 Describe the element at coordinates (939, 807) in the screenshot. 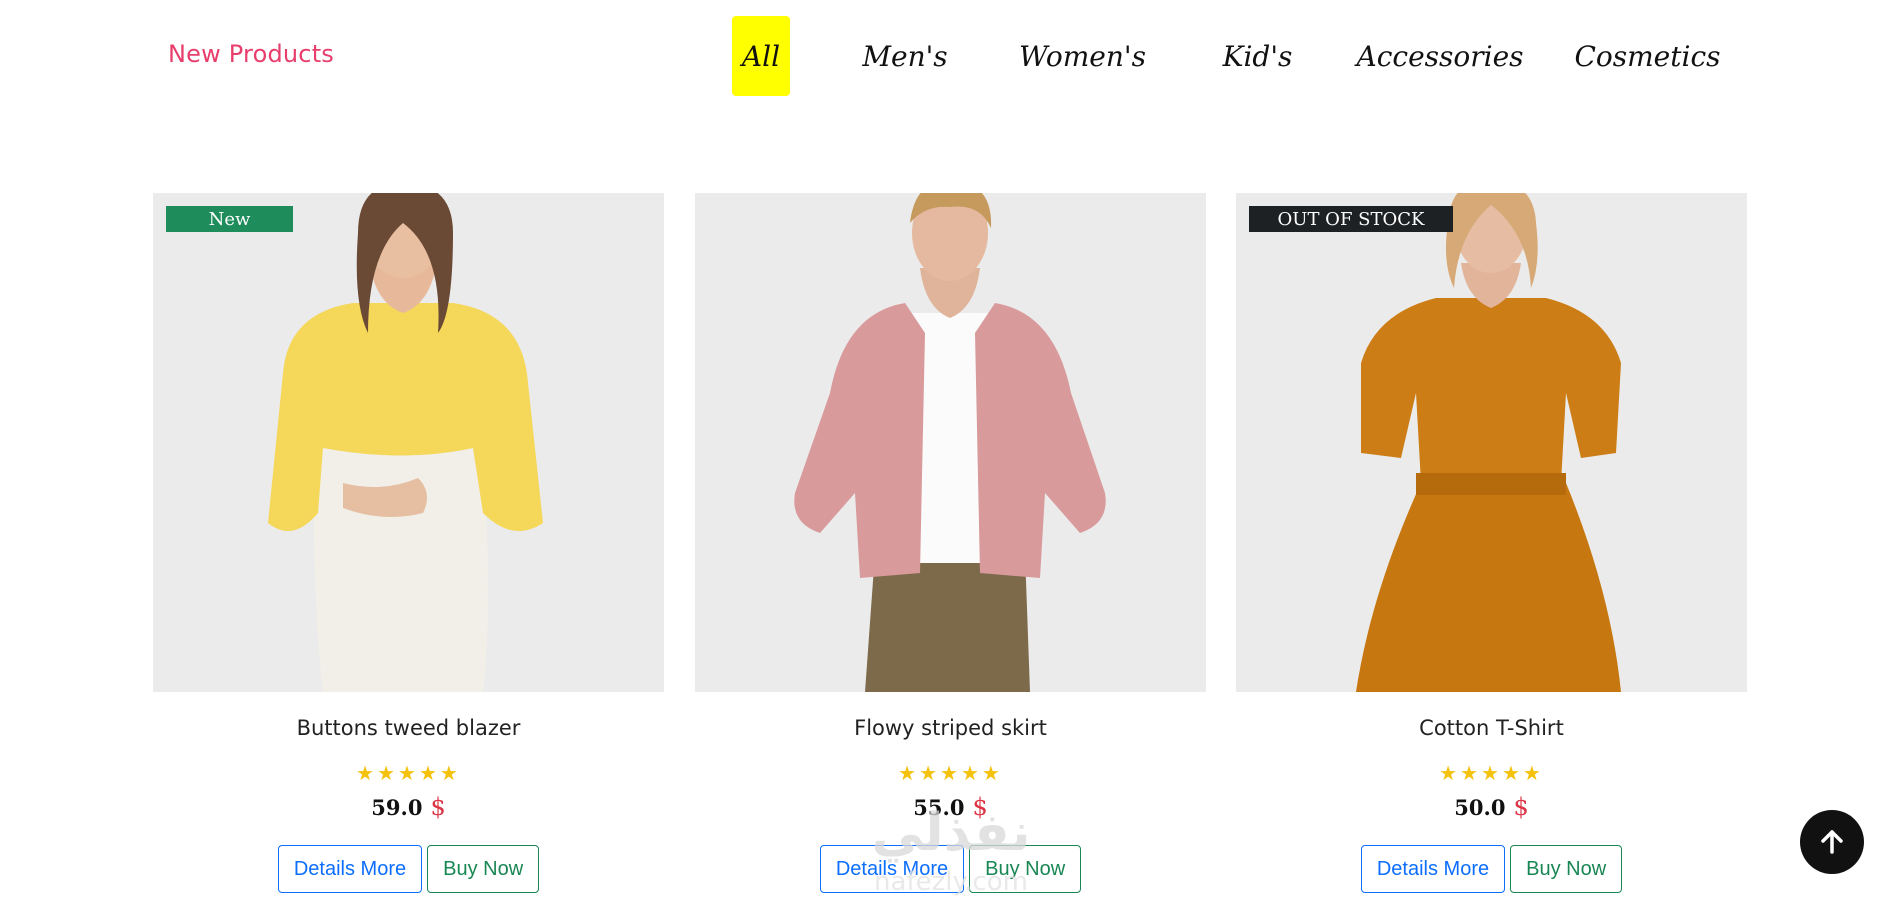

I see `product-price: 55.0` at that location.